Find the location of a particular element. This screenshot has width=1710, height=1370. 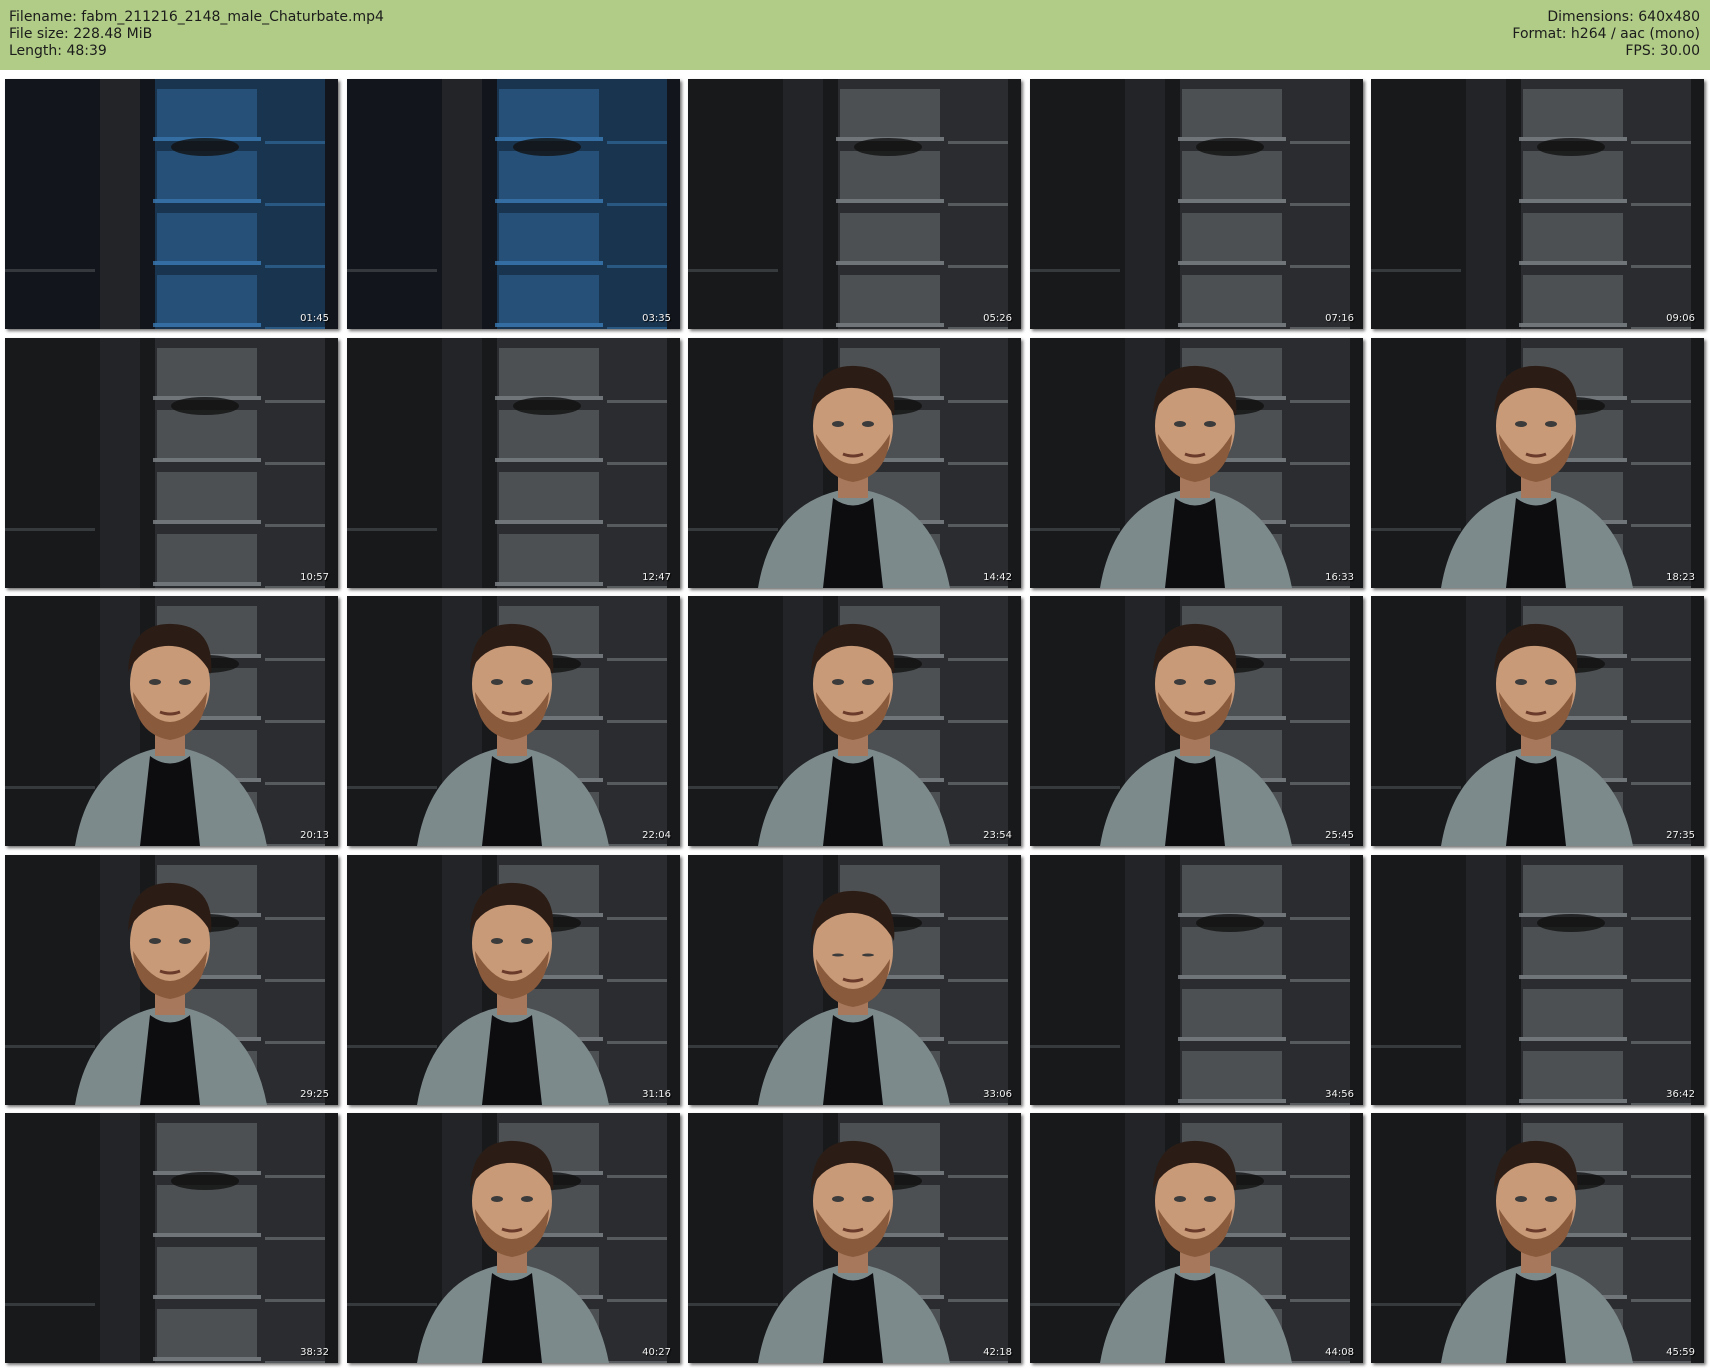

thumbnail-timestamp: 31:16 is located at coordinates (656, 1094).